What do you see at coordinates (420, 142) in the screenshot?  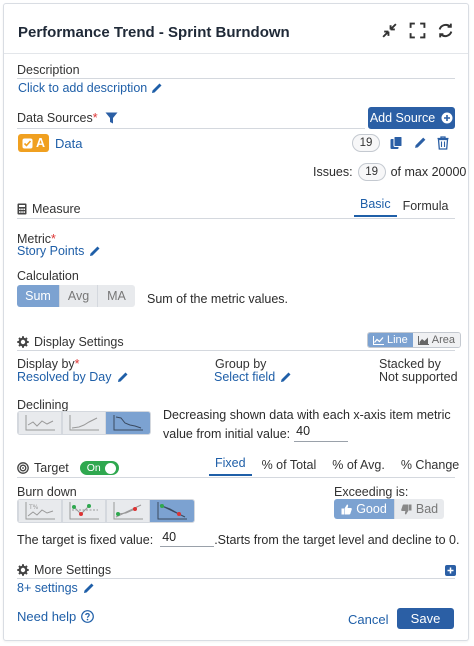 I see `edit-icon` at bounding box center [420, 142].